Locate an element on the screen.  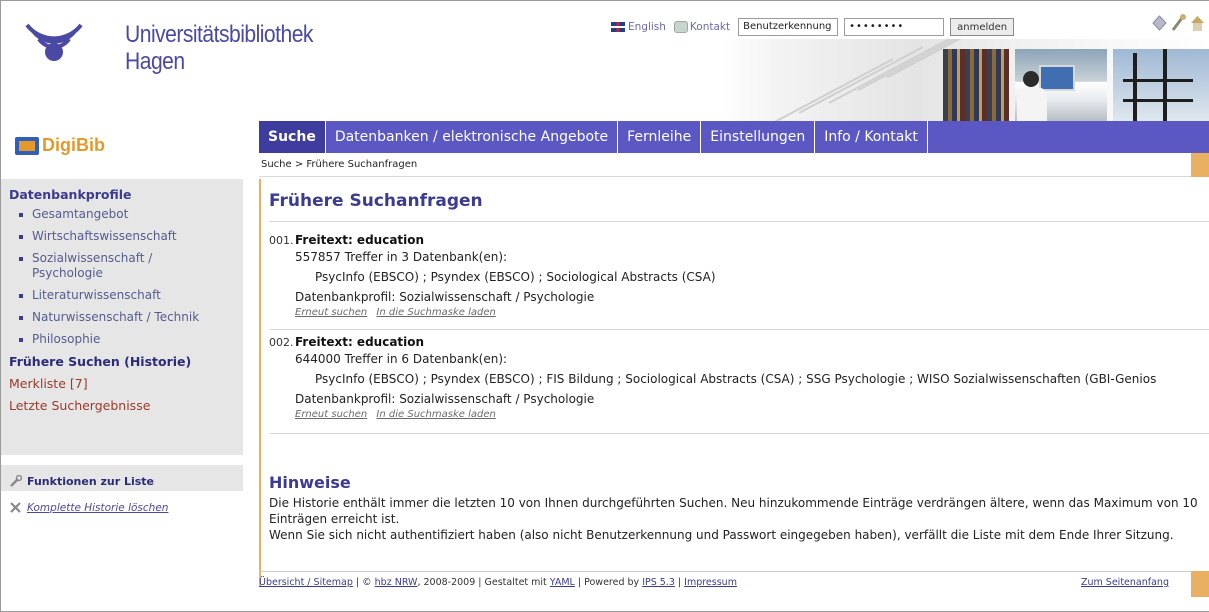
english-label: English is located at coordinates (647, 27).